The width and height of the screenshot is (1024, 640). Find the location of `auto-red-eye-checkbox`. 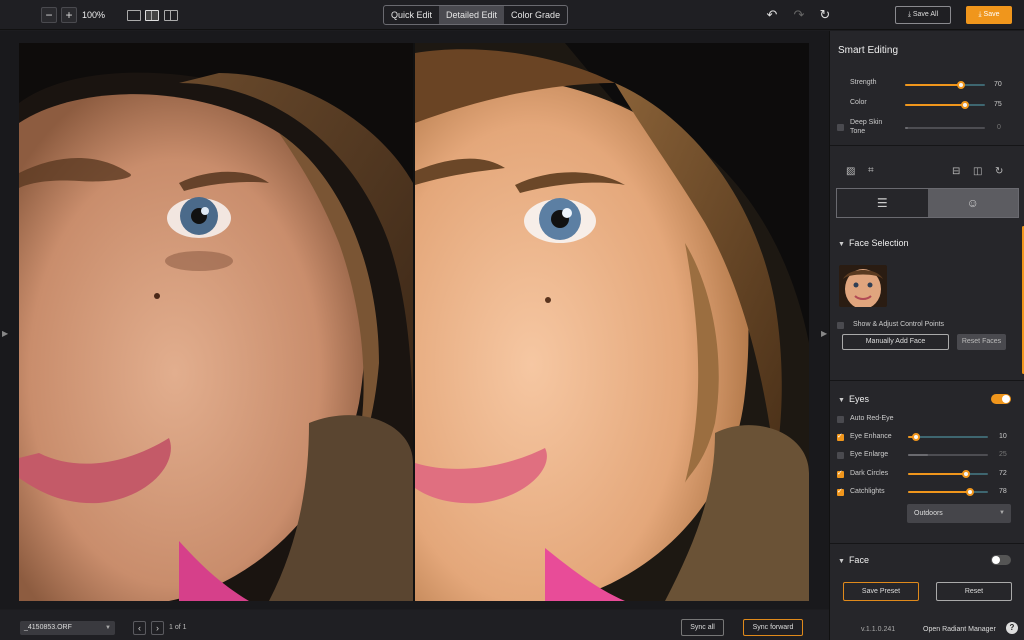

auto-red-eye-checkbox is located at coordinates (840, 419).